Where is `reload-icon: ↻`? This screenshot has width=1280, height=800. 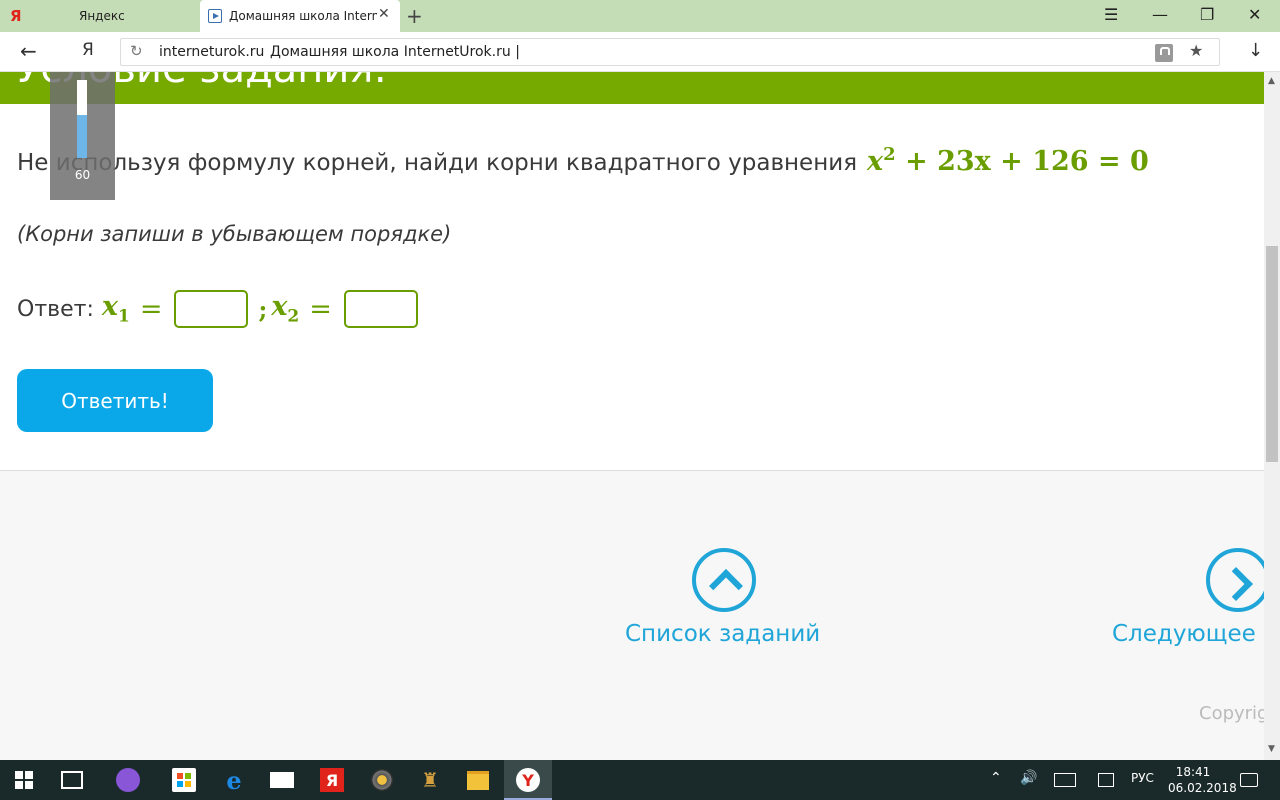
reload-icon: ↻ is located at coordinates (136, 51).